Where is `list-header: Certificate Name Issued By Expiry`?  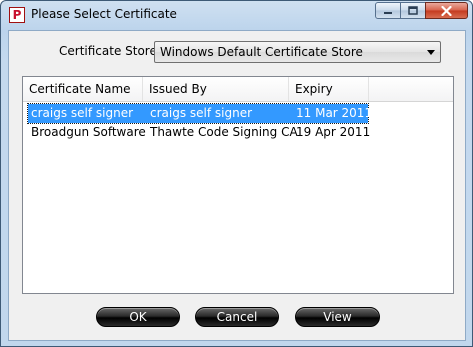
list-header: Certificate Name Issued By Expiry is located at coordinates (238, 89).